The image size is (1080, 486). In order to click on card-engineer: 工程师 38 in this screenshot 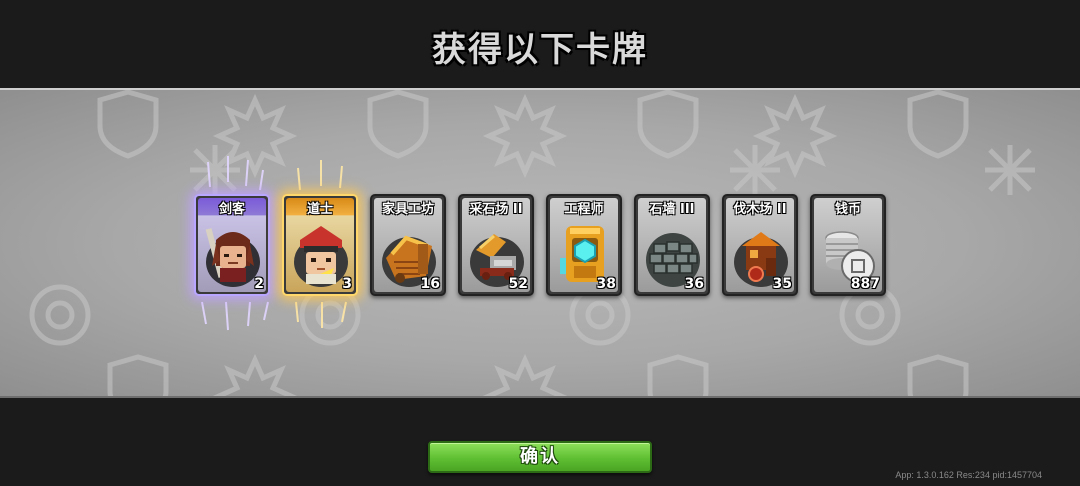, I will do `click(584, 245)`.